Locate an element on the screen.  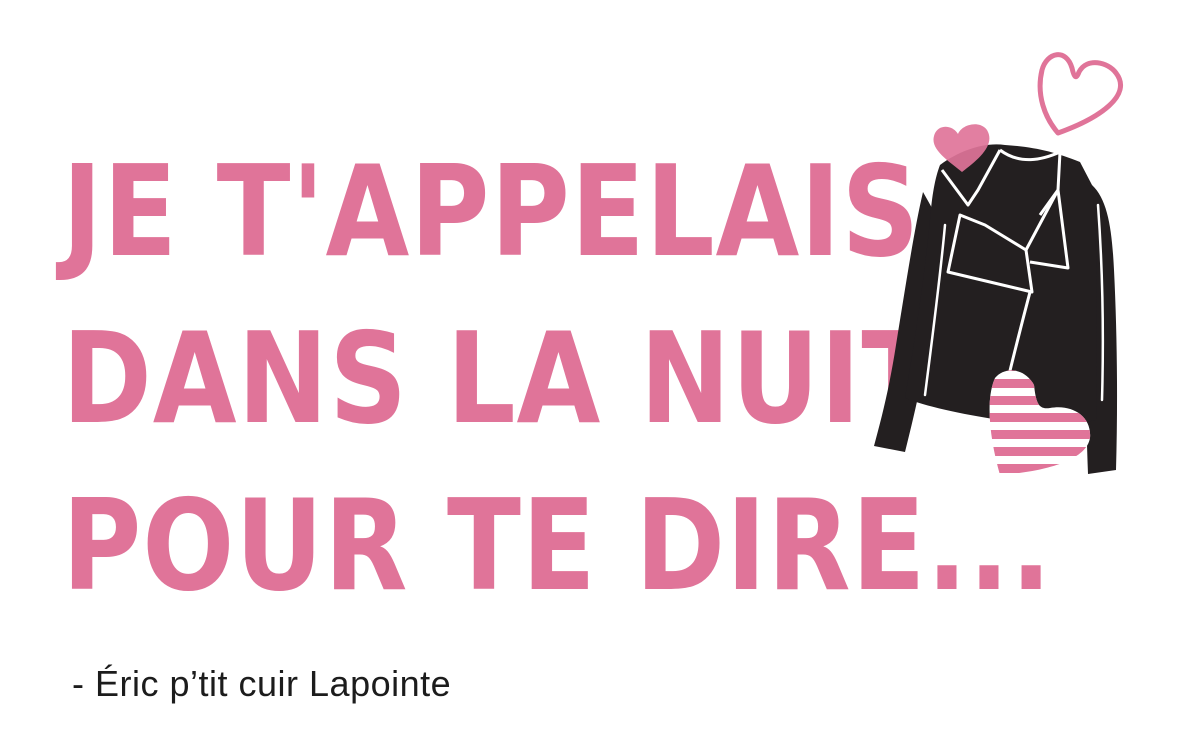
quote-author: - Éric p’tit cuir Lapointe is located at coordinates (262, 683).